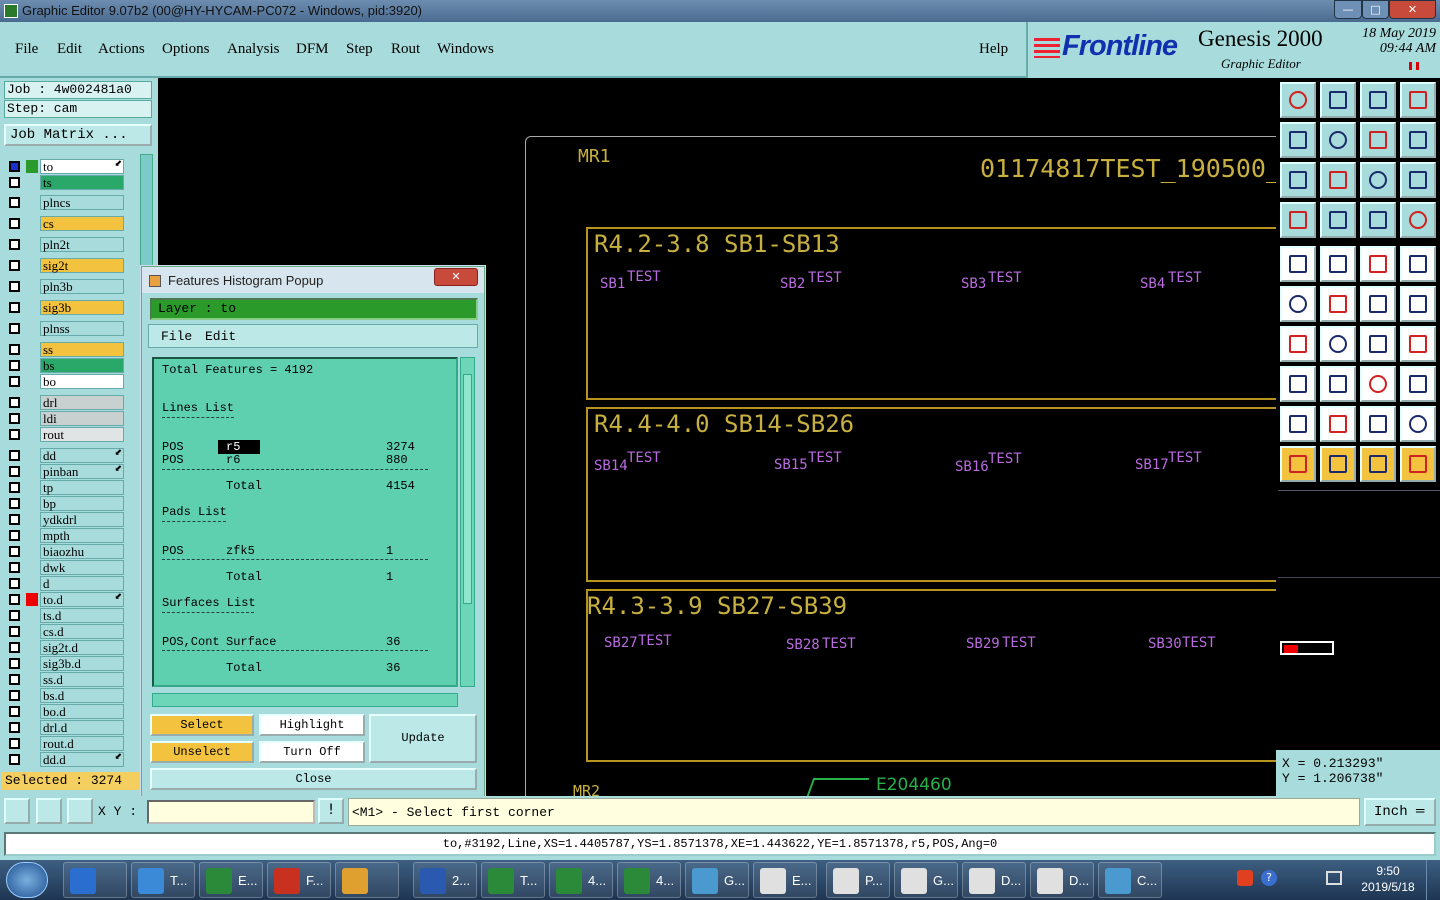 The width and height of the screenshot is (1440, 900). What do you see at coordinates (1378, 344) in the screenshot?
I see `rotate-icon` at bounding box center [1378, 344].